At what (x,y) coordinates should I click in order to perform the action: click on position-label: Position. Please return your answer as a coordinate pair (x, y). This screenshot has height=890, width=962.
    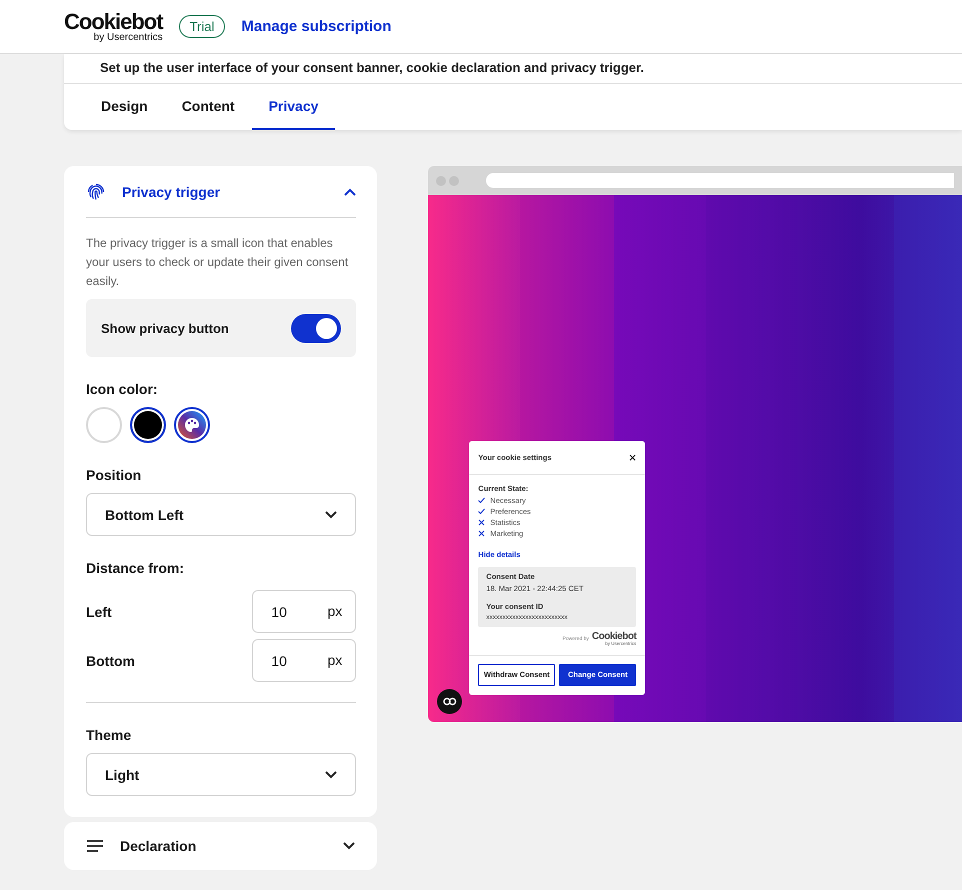
    Looking at the image, I should click on (114, 475).